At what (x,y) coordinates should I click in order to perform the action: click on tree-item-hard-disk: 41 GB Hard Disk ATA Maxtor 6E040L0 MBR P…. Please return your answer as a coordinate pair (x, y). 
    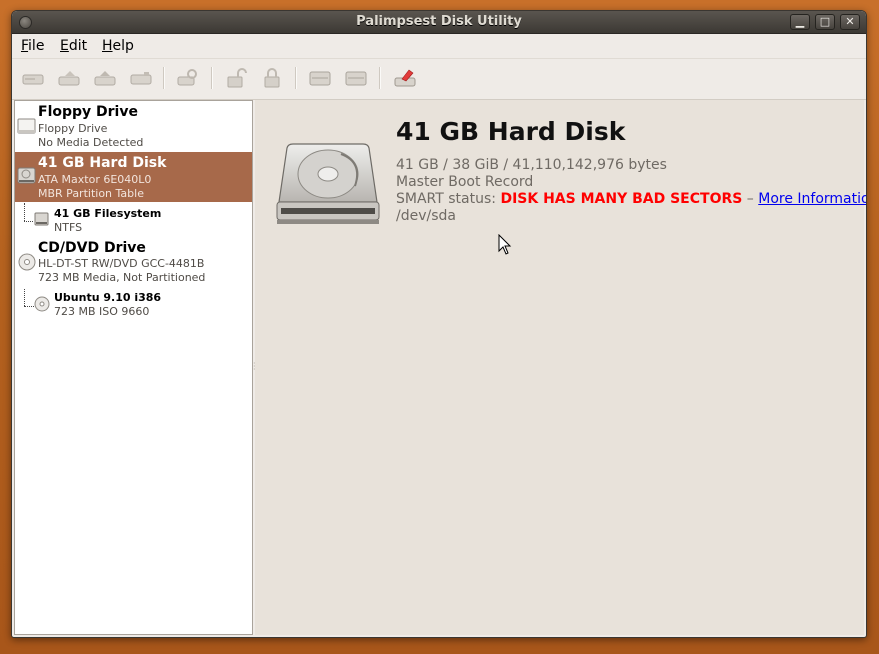
    Looking at the image, I should click on (133, 177).